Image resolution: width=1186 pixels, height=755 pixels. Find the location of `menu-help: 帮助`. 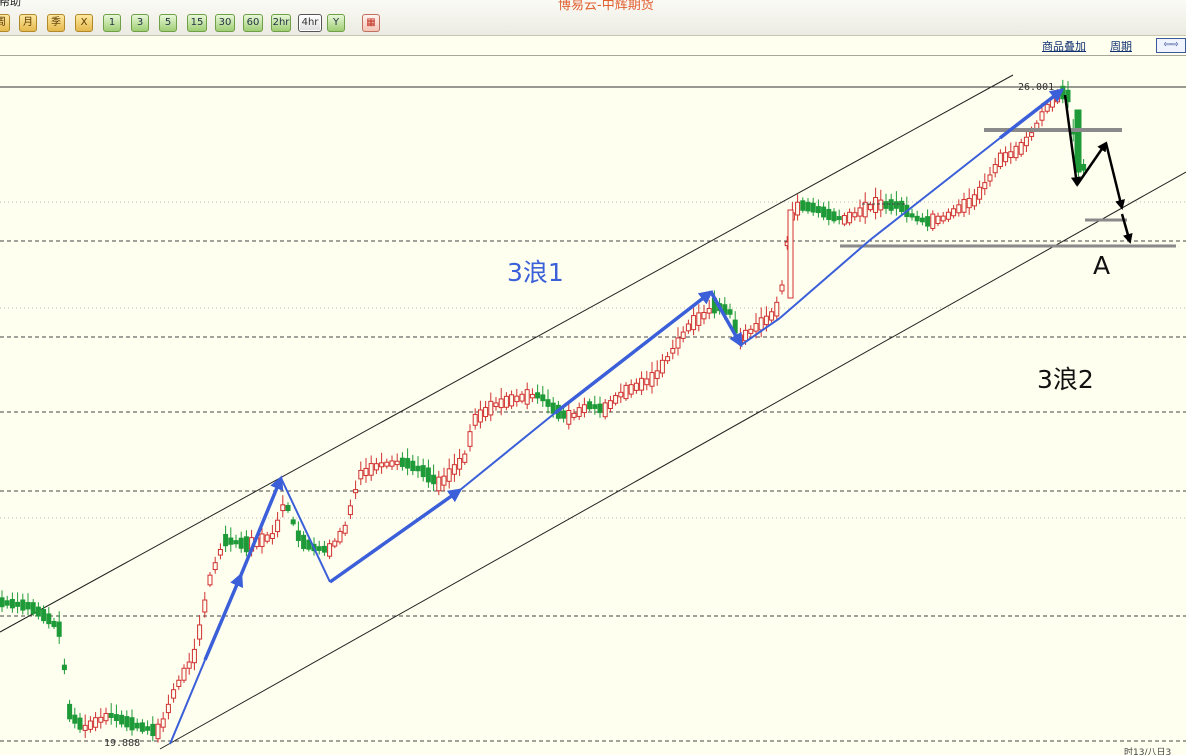

menu-help: 帮助 is located at coordinates (10, 4).